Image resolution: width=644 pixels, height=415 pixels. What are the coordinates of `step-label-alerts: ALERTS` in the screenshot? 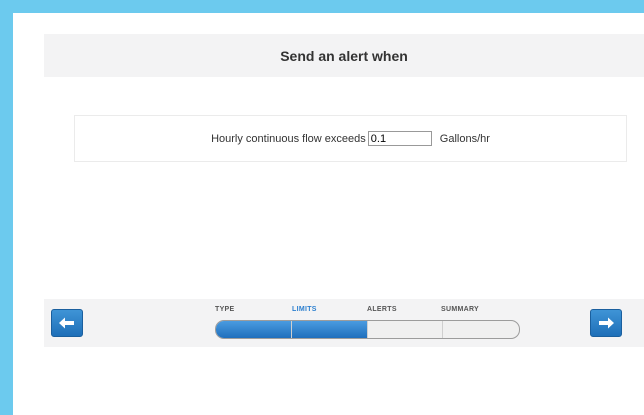 It's located at (382, 309).